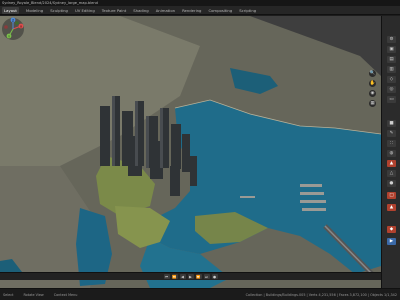  What do you see at coordinates (140, 10) in the screenshot?
I see `tab-shading: Shading` at bounding box center [140, 10].